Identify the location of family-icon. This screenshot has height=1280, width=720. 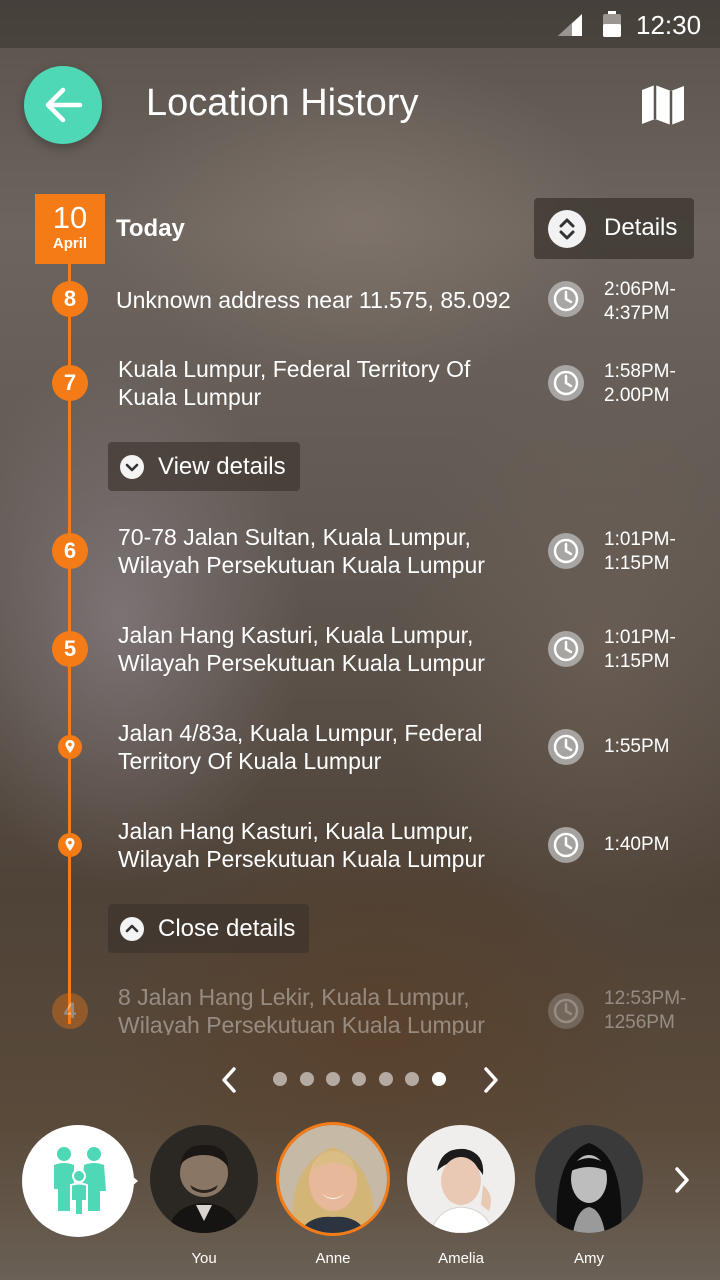
(80, 1181).